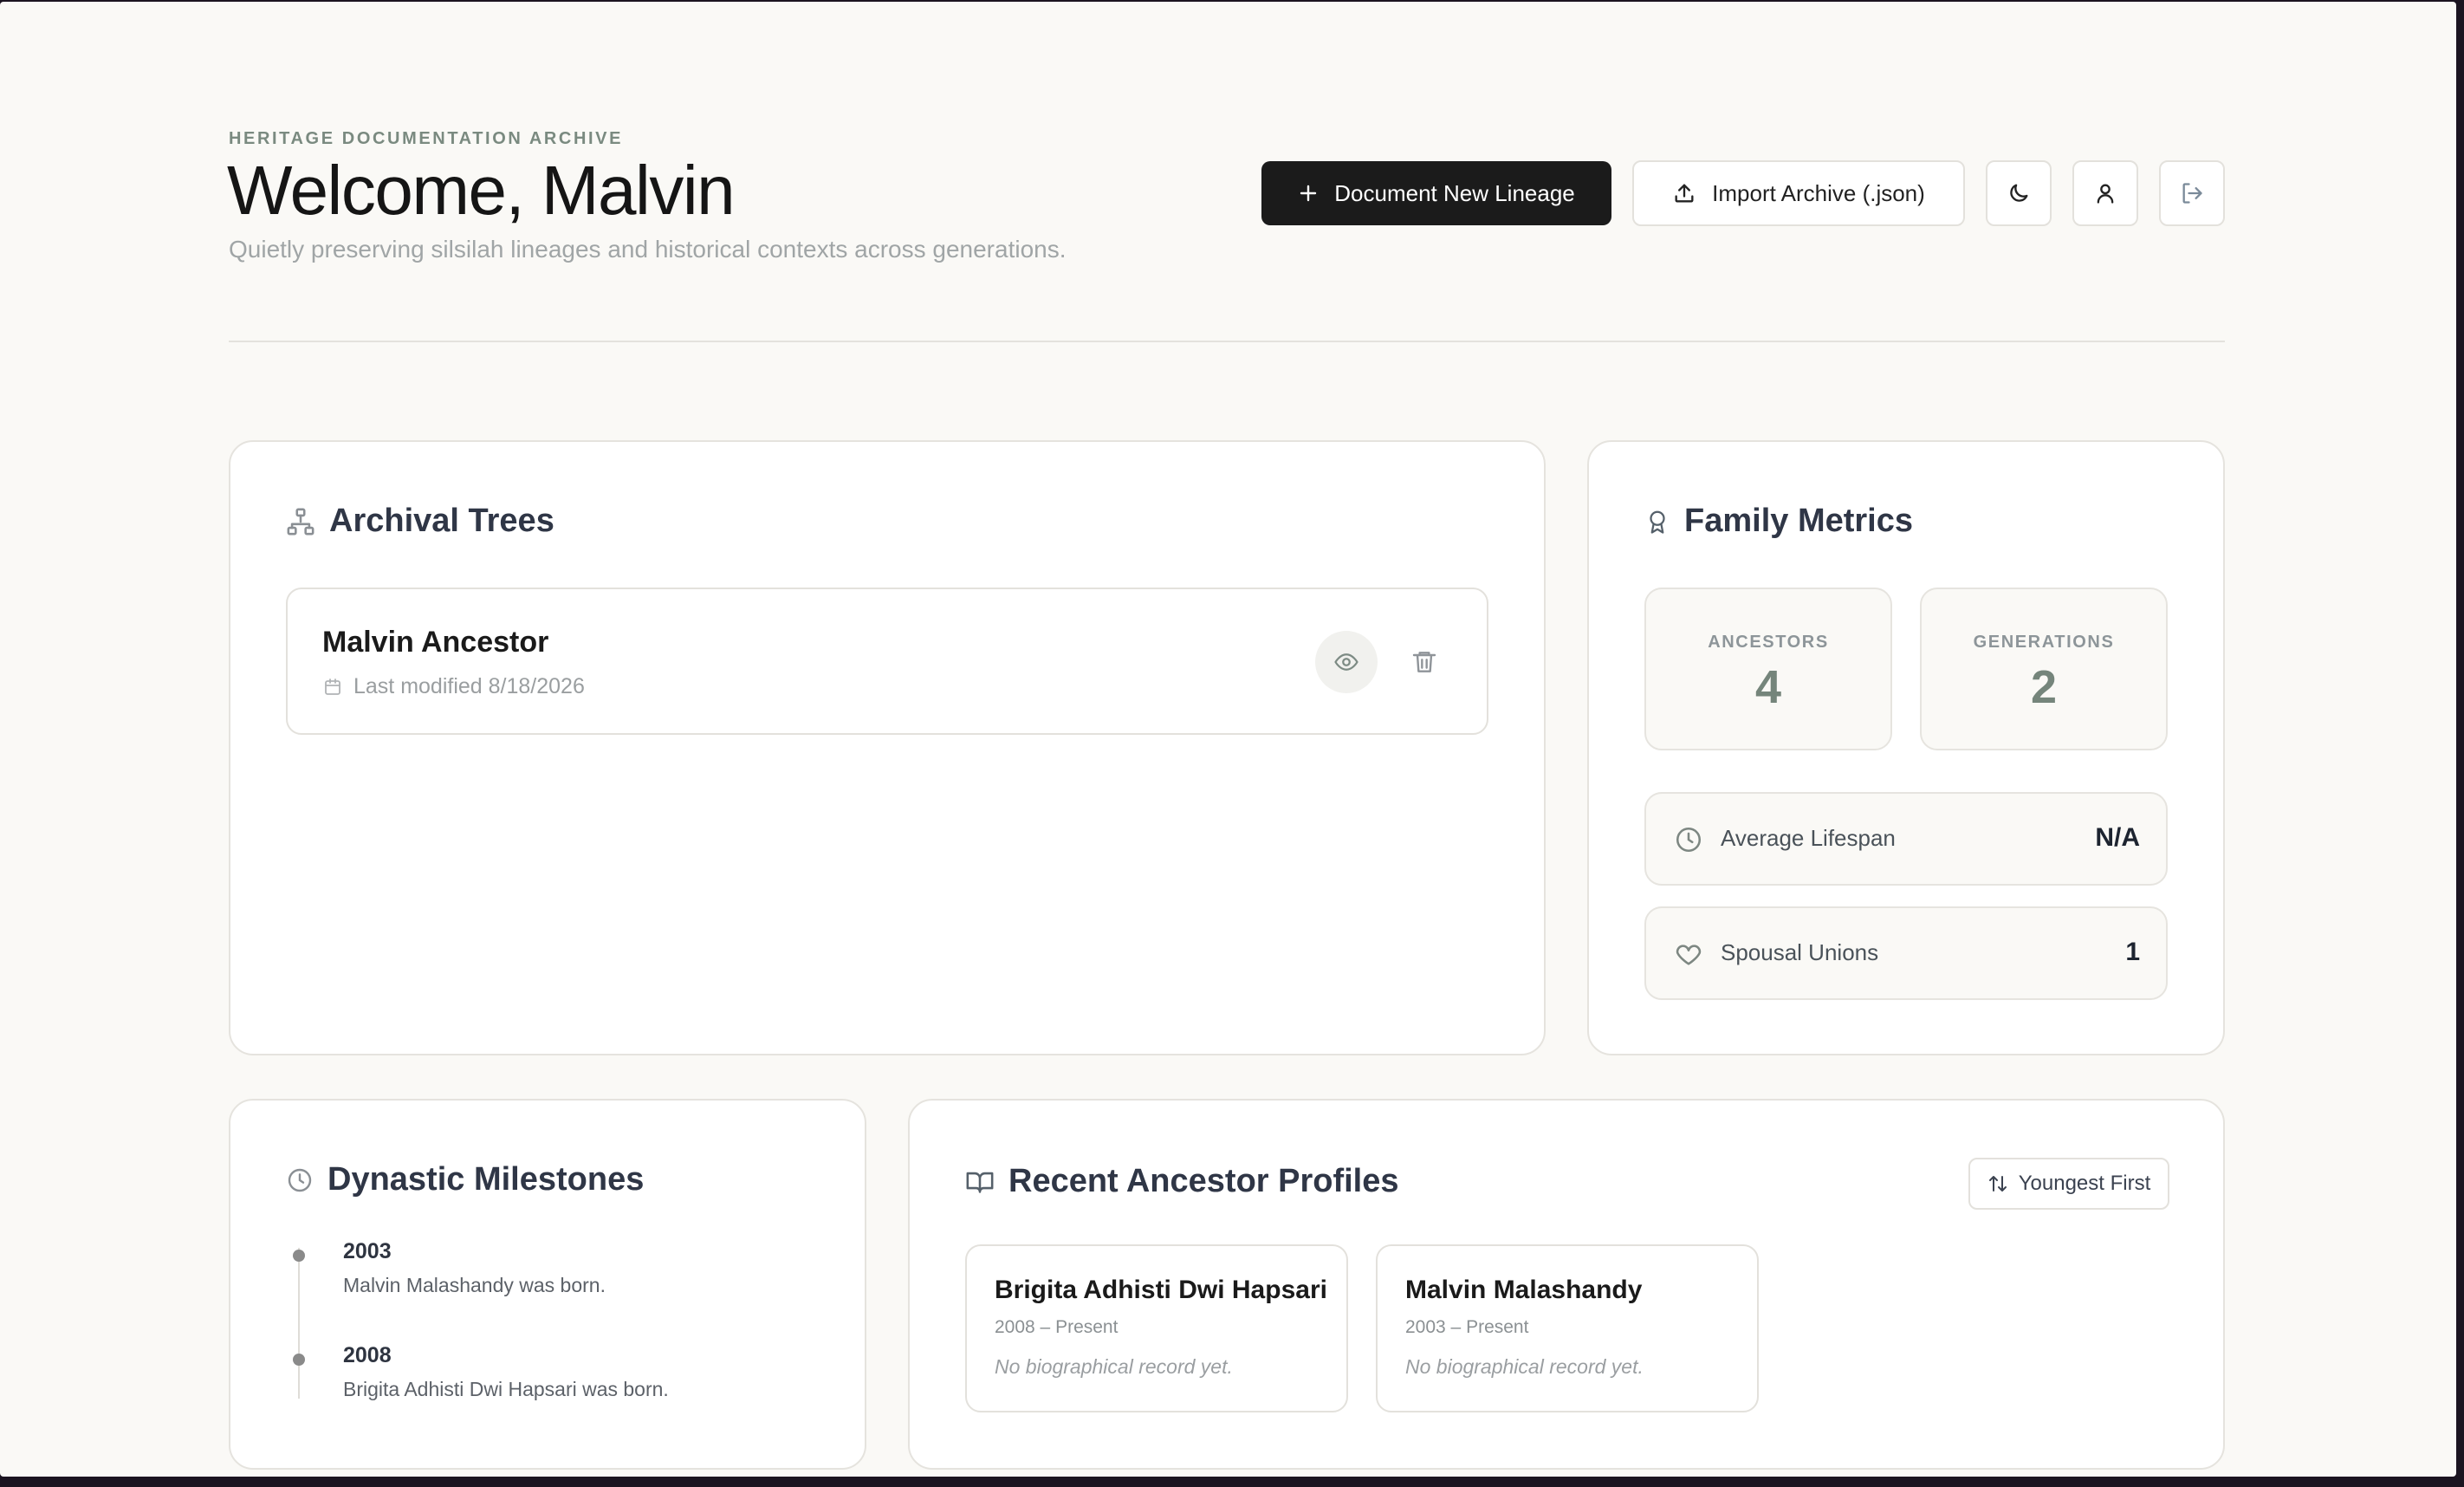 The image size is (2464, 1487). What do you see at coordinates (333, 686) in the screenshot?
I see `calendar-icon` at bounding box center [333, 686].